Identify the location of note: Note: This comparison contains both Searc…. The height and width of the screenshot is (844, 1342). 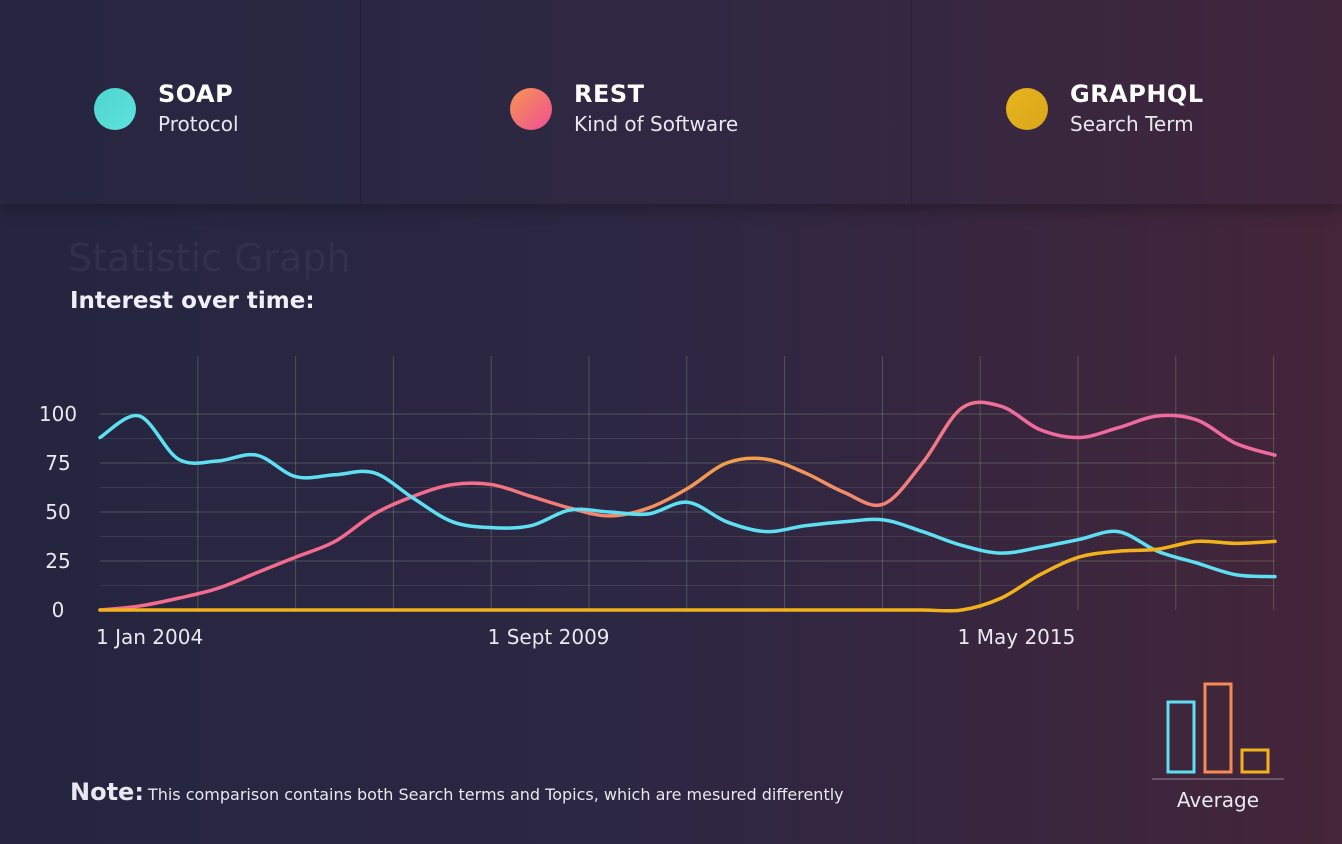
(457, 792).